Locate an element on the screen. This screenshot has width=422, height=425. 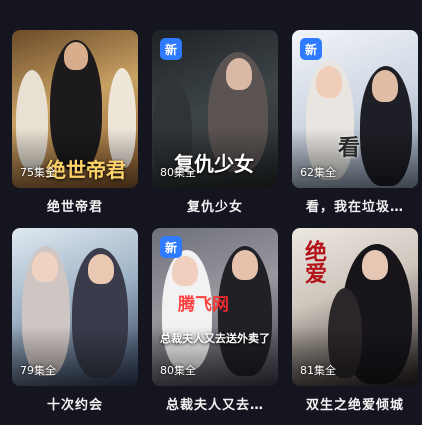
poster-title-art: 绝世帝君 is located at coordinates (86, 170).